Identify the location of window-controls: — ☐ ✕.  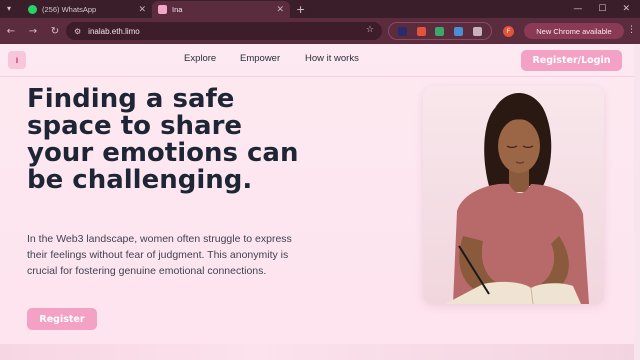
(606, 9).